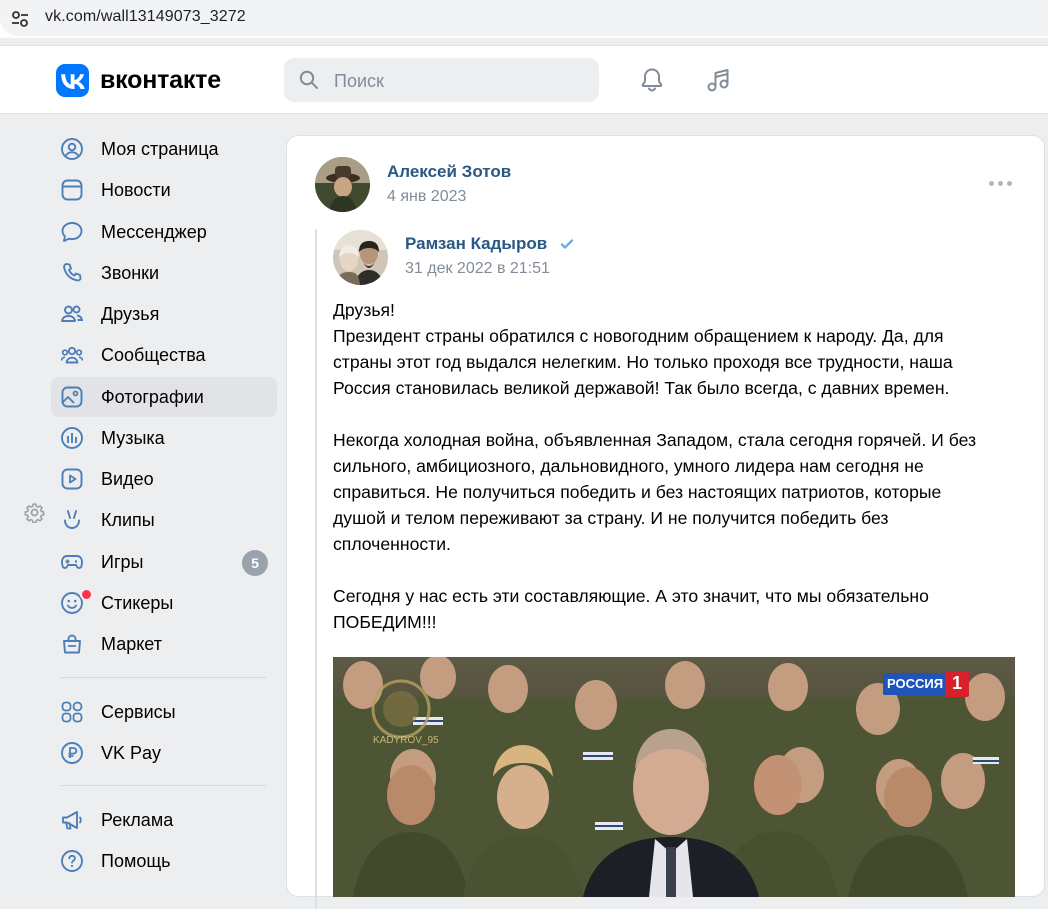  Describe the element at coordinates (130, 314) in the screenshot. I see `sidebar-item-label: Друзья` at that location.